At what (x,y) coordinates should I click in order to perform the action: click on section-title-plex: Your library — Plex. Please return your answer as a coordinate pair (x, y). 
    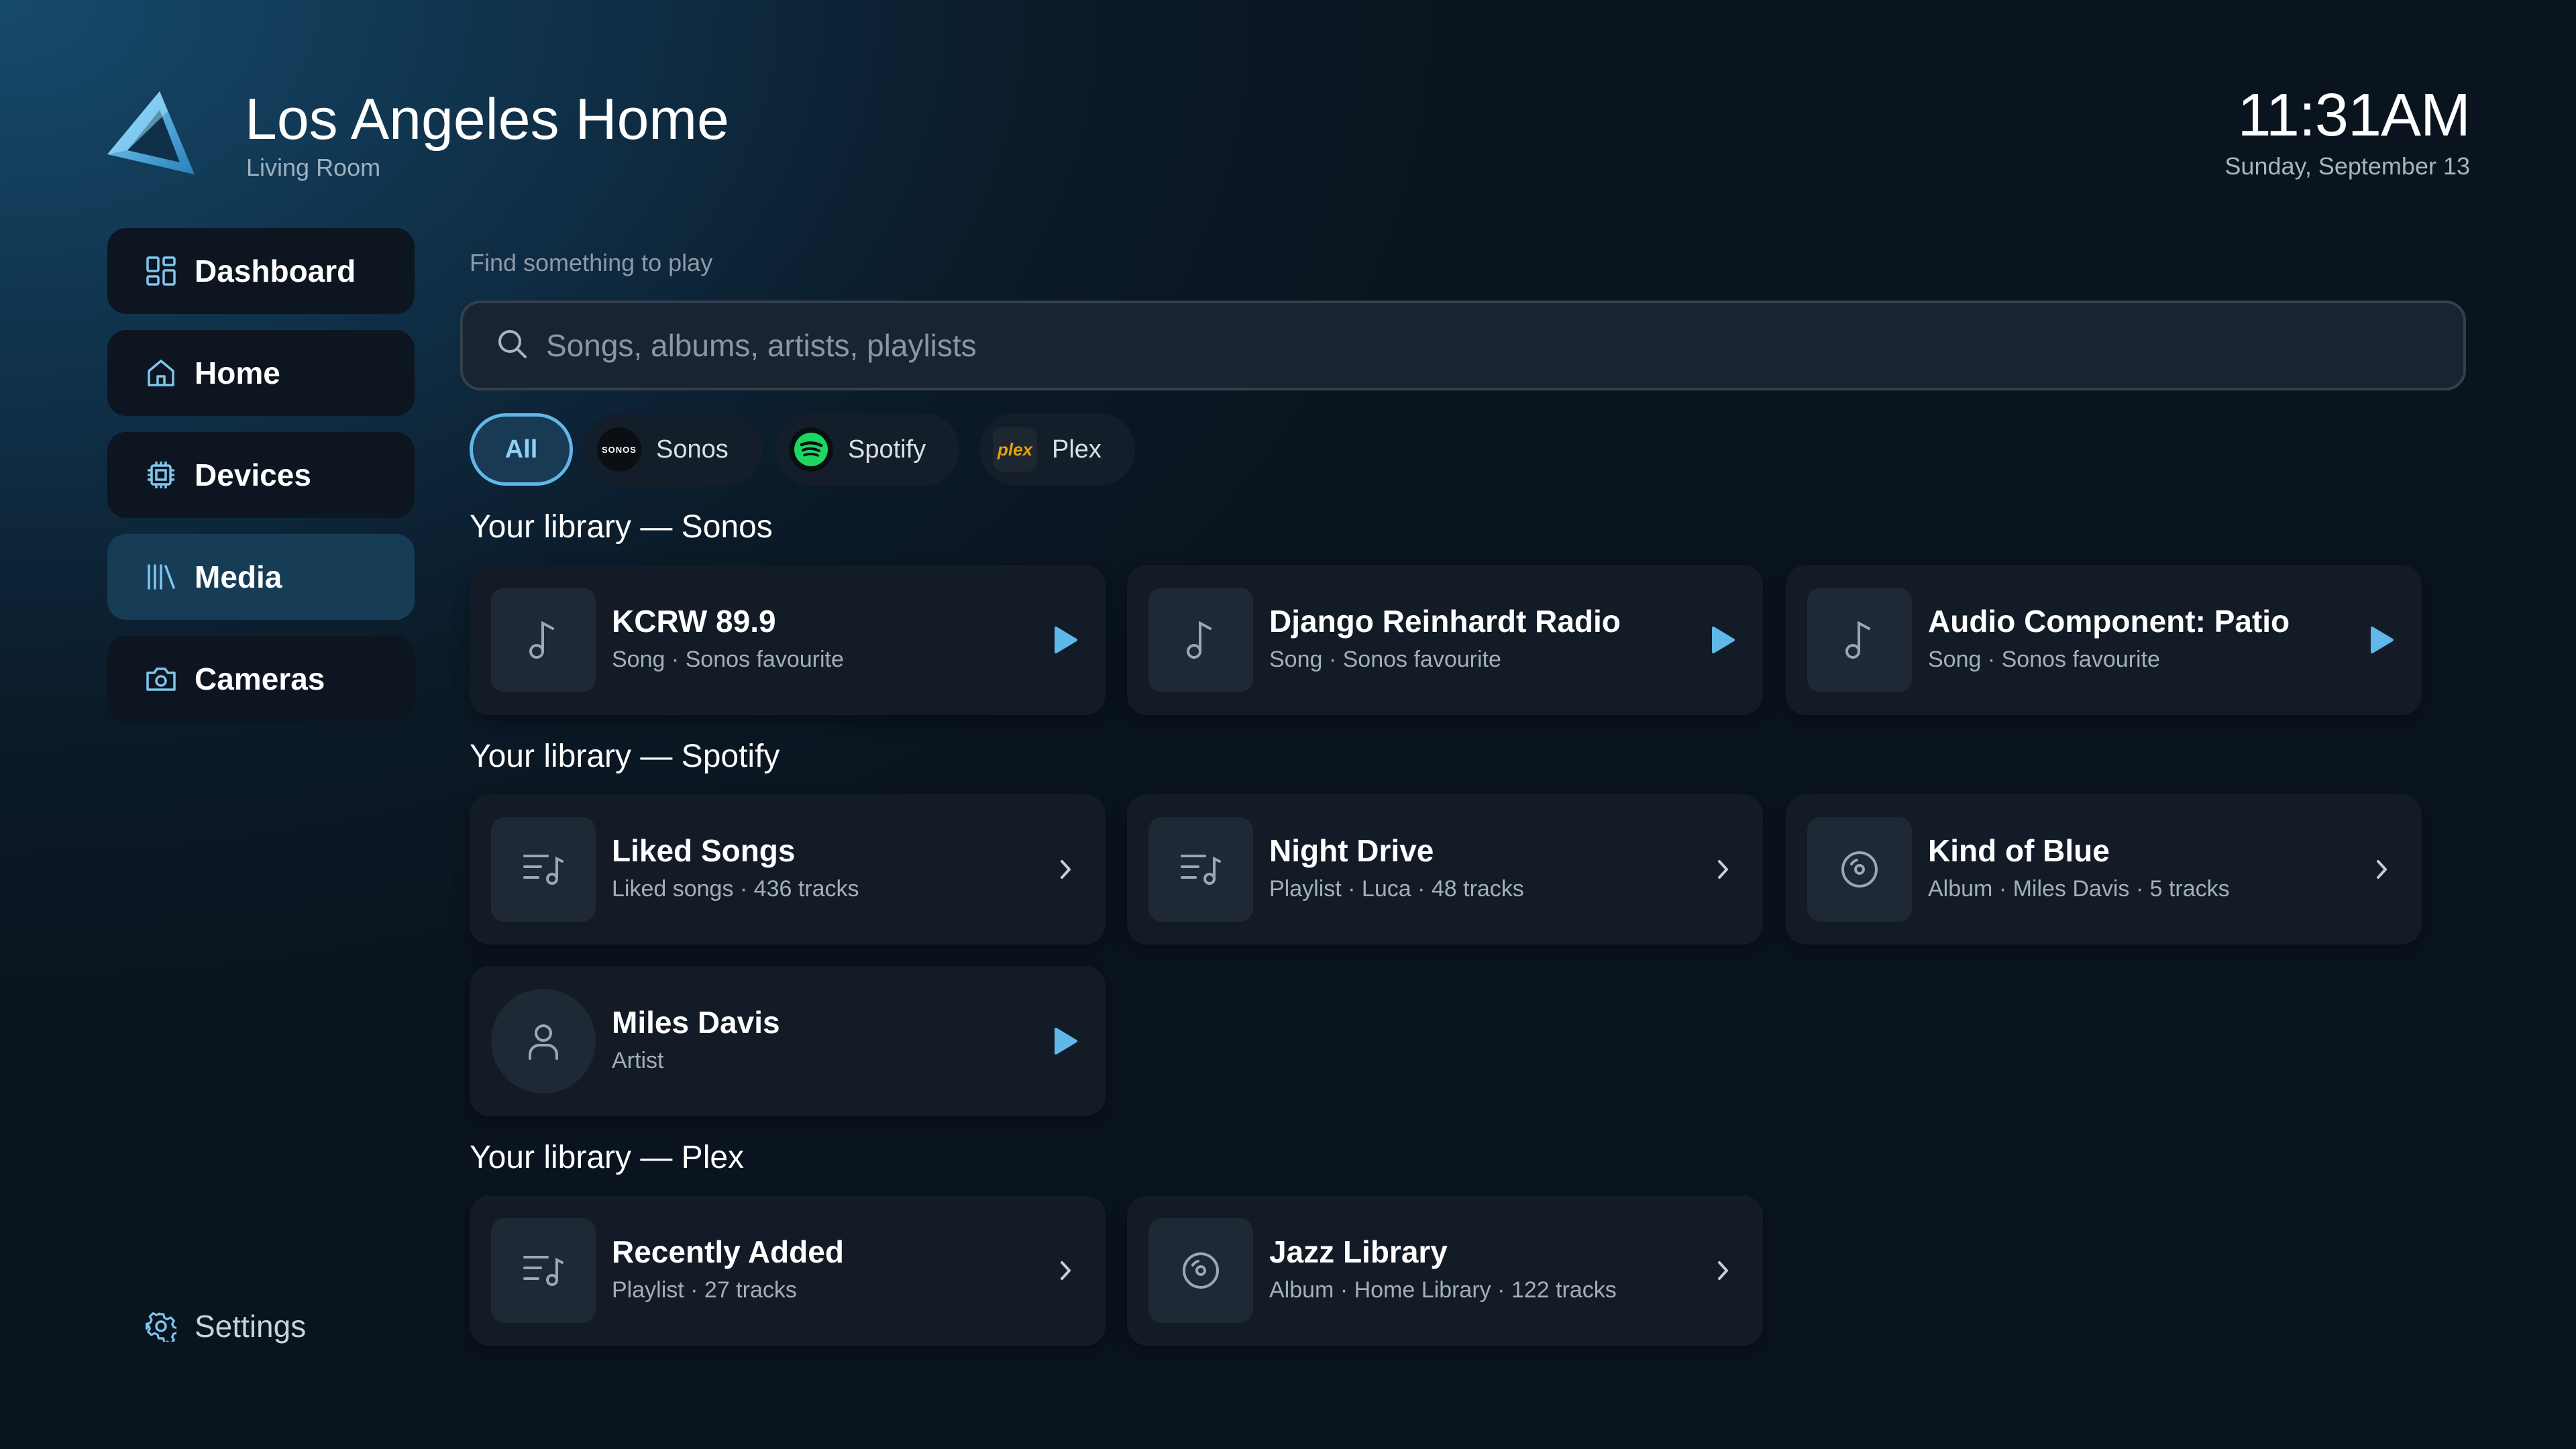
    Looking at the image, I should click on (607, 1157).